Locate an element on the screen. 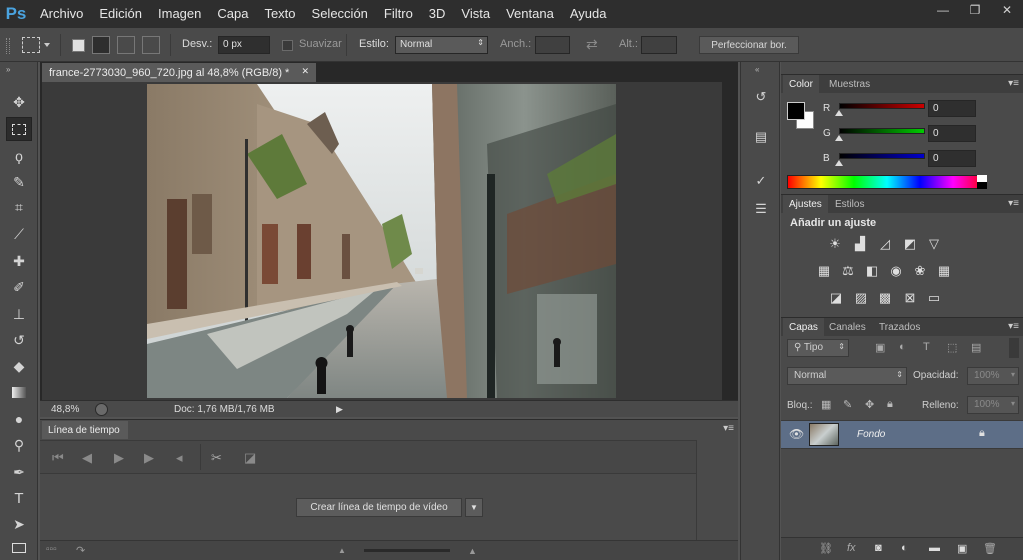  posterize-icon: ▨ is located at coordinates (861, 298).